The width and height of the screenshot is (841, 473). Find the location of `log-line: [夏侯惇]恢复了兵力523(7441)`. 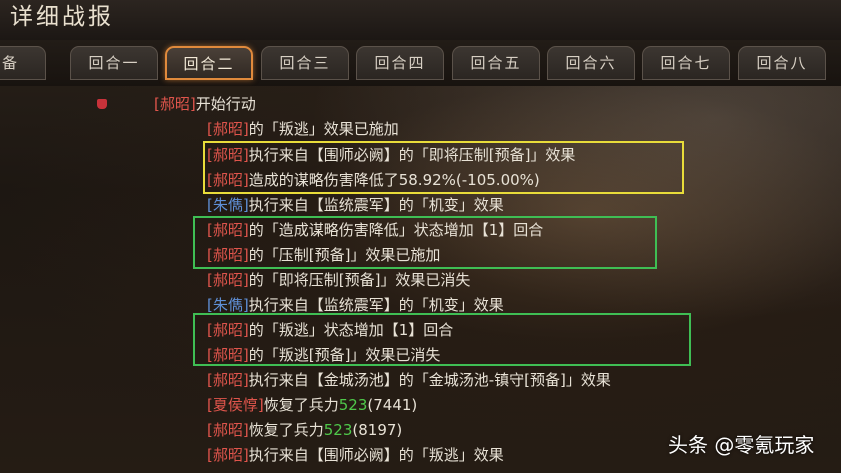

log-line: [夏侯惇]恢复了兵力523(7441) is located at coordinates (312, 405).